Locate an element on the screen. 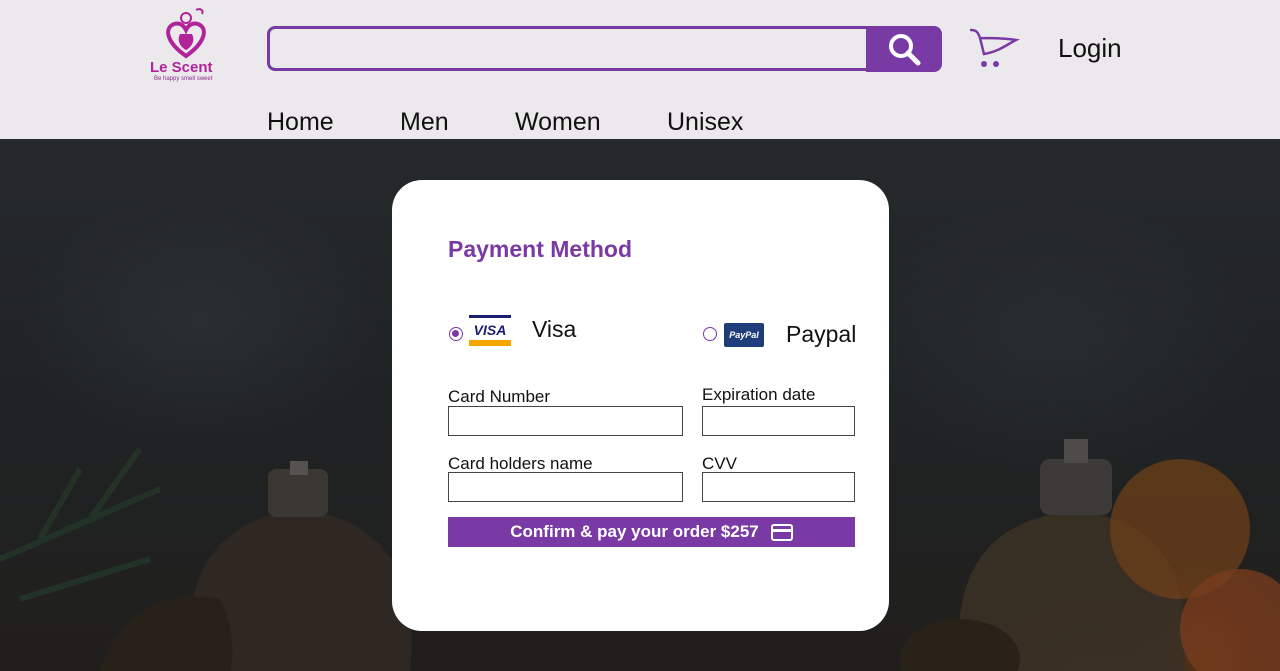 The height and width of the screenshot is (671, 1280). expiration-input is located at coordinates (778, 421).